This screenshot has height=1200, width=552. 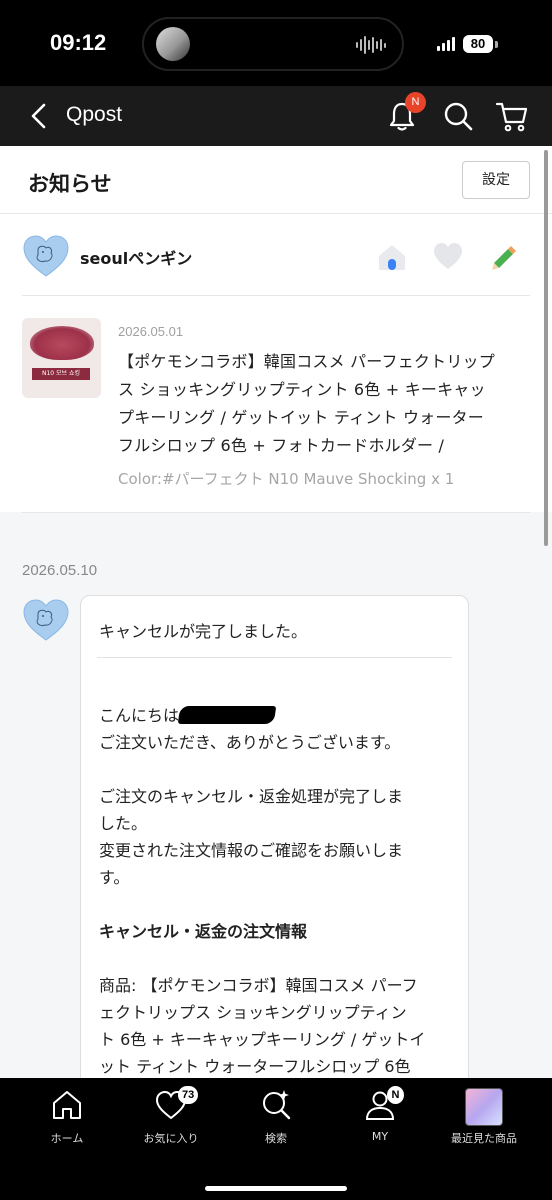 I want to click on product-option: Color:#パーフェクト N10 Mauve Shocking x 1, so click(x=286, y=479).